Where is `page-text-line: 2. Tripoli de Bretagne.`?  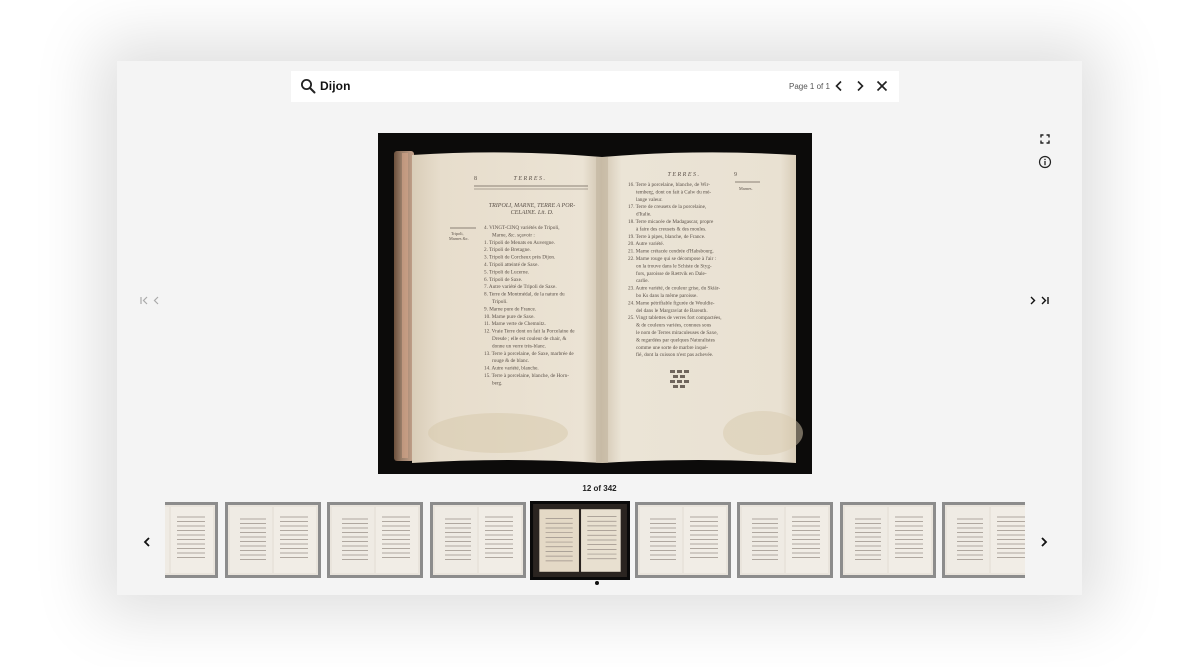 page-text-line: 2. Tripoli de Bretagne. is located at coordinates (507, 250).